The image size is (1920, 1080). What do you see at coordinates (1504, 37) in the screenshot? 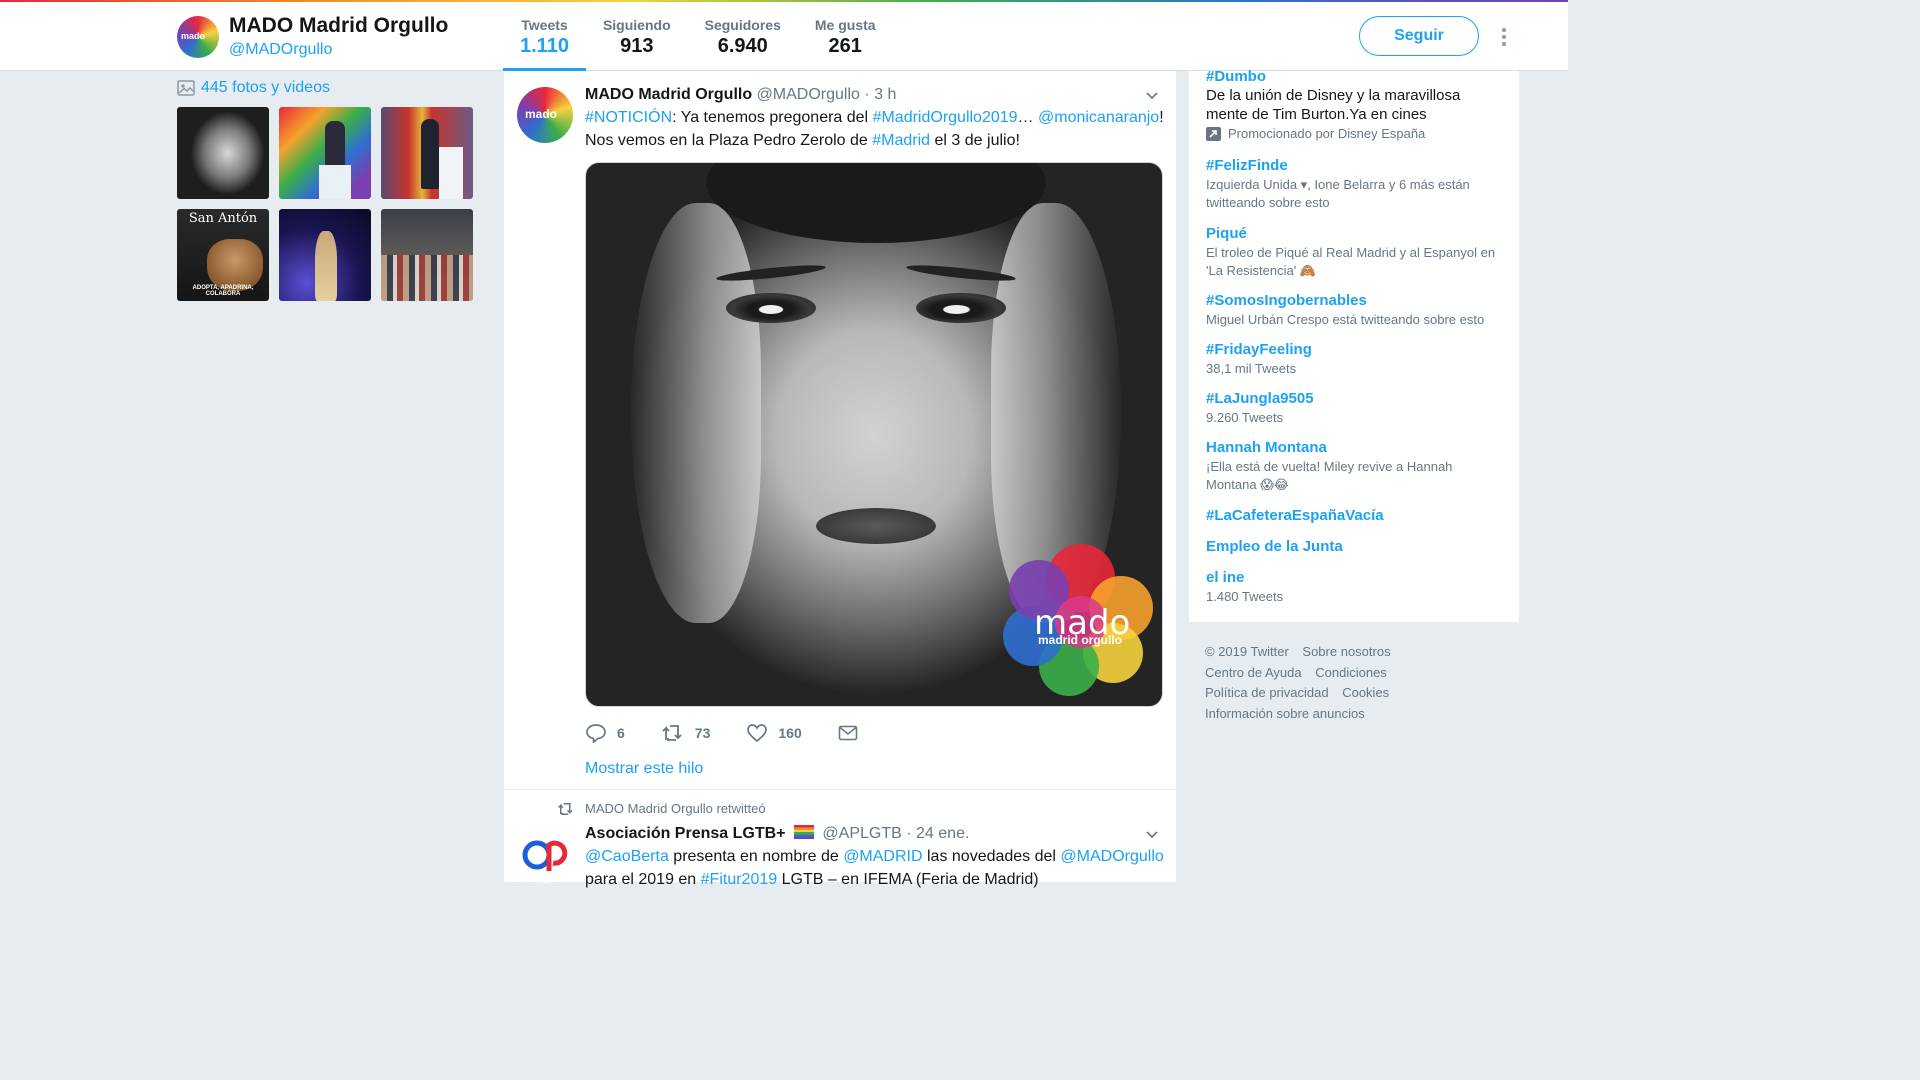
I see `more-options-icon` at bounding box center [1504, 37].